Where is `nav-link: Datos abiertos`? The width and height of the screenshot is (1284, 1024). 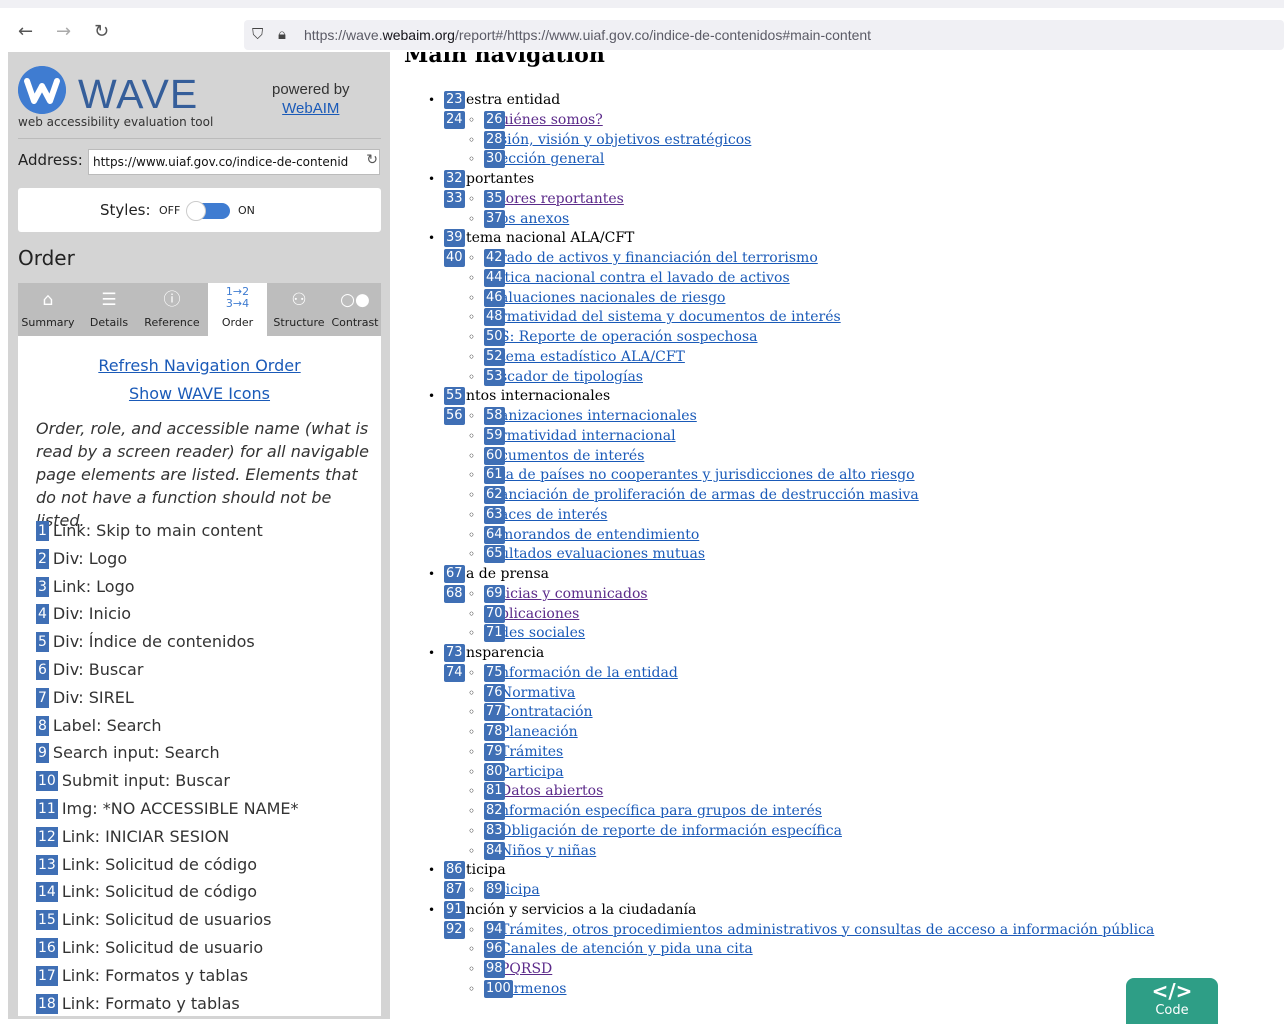 nav-link: Datos abiertos is located at coordinates (551, 791).